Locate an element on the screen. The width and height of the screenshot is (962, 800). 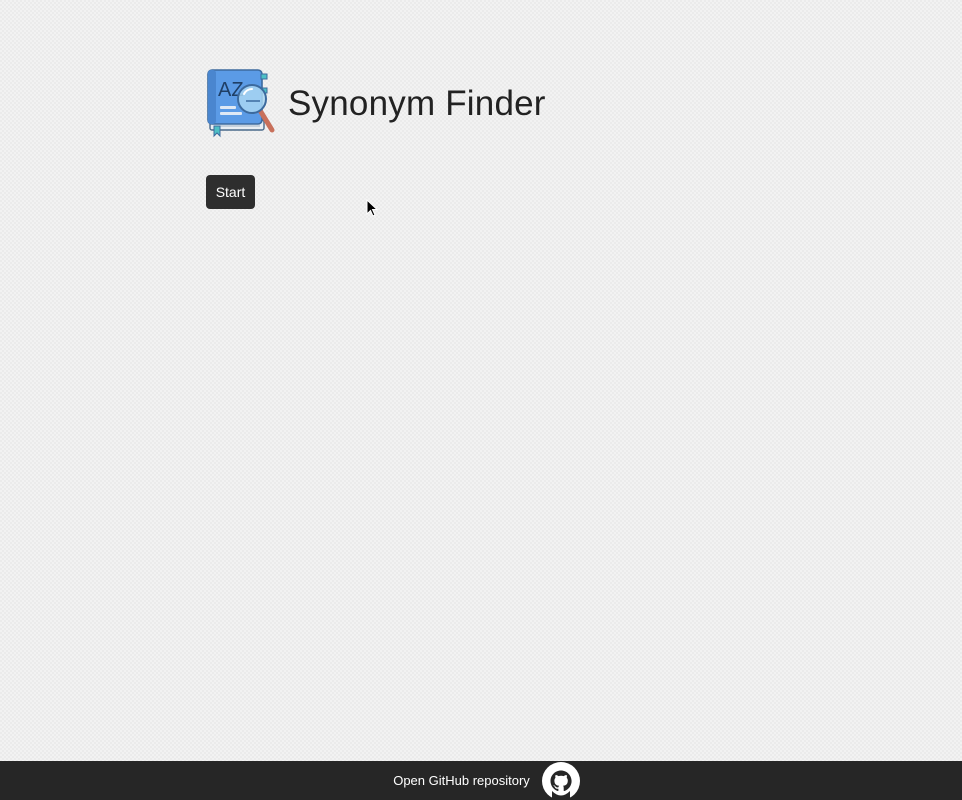
github-link-label: Open GitHub repository is located at coordinates (461, 780).